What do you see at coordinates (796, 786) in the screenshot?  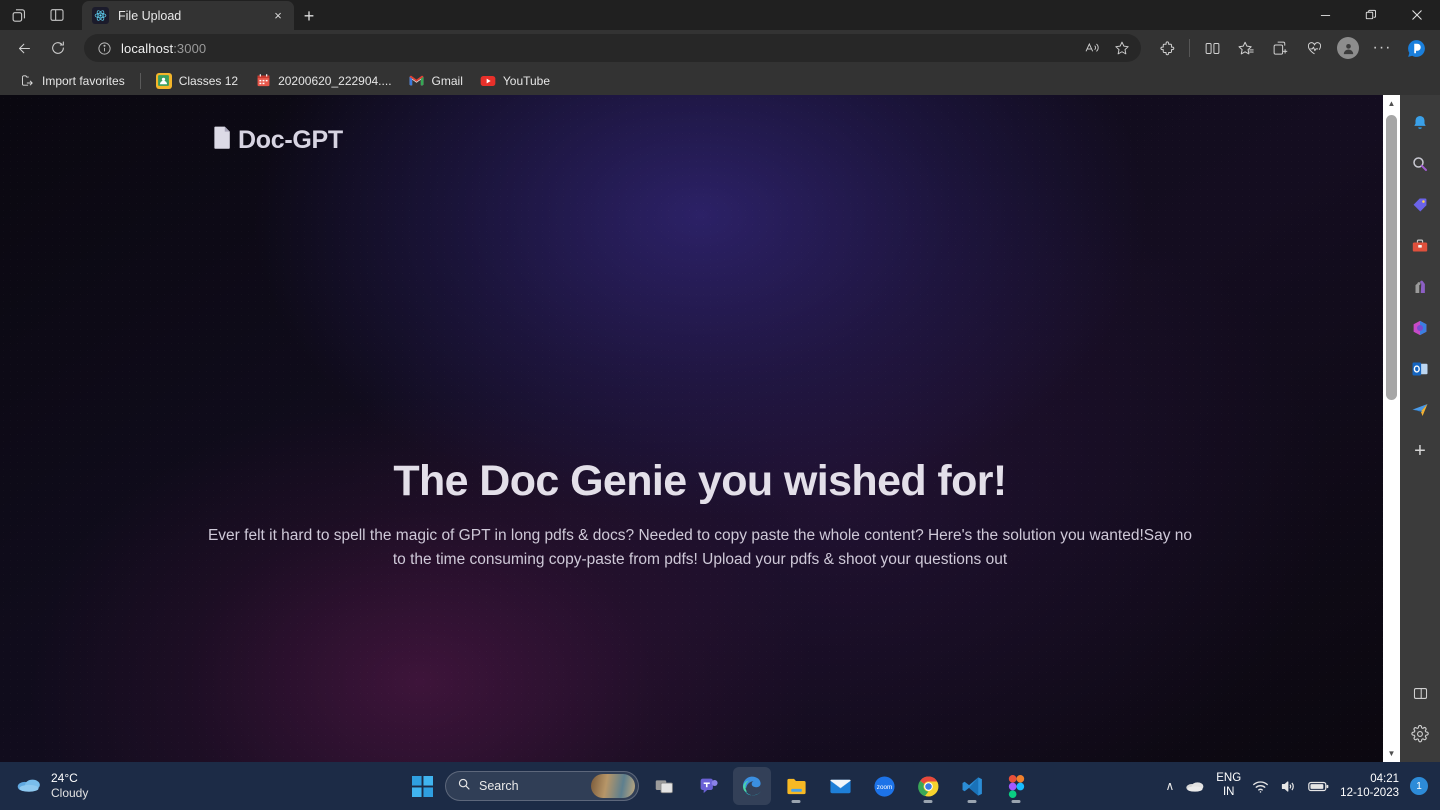 I see `taskbar-app-file-explorer` at bounding box center [796, 786].